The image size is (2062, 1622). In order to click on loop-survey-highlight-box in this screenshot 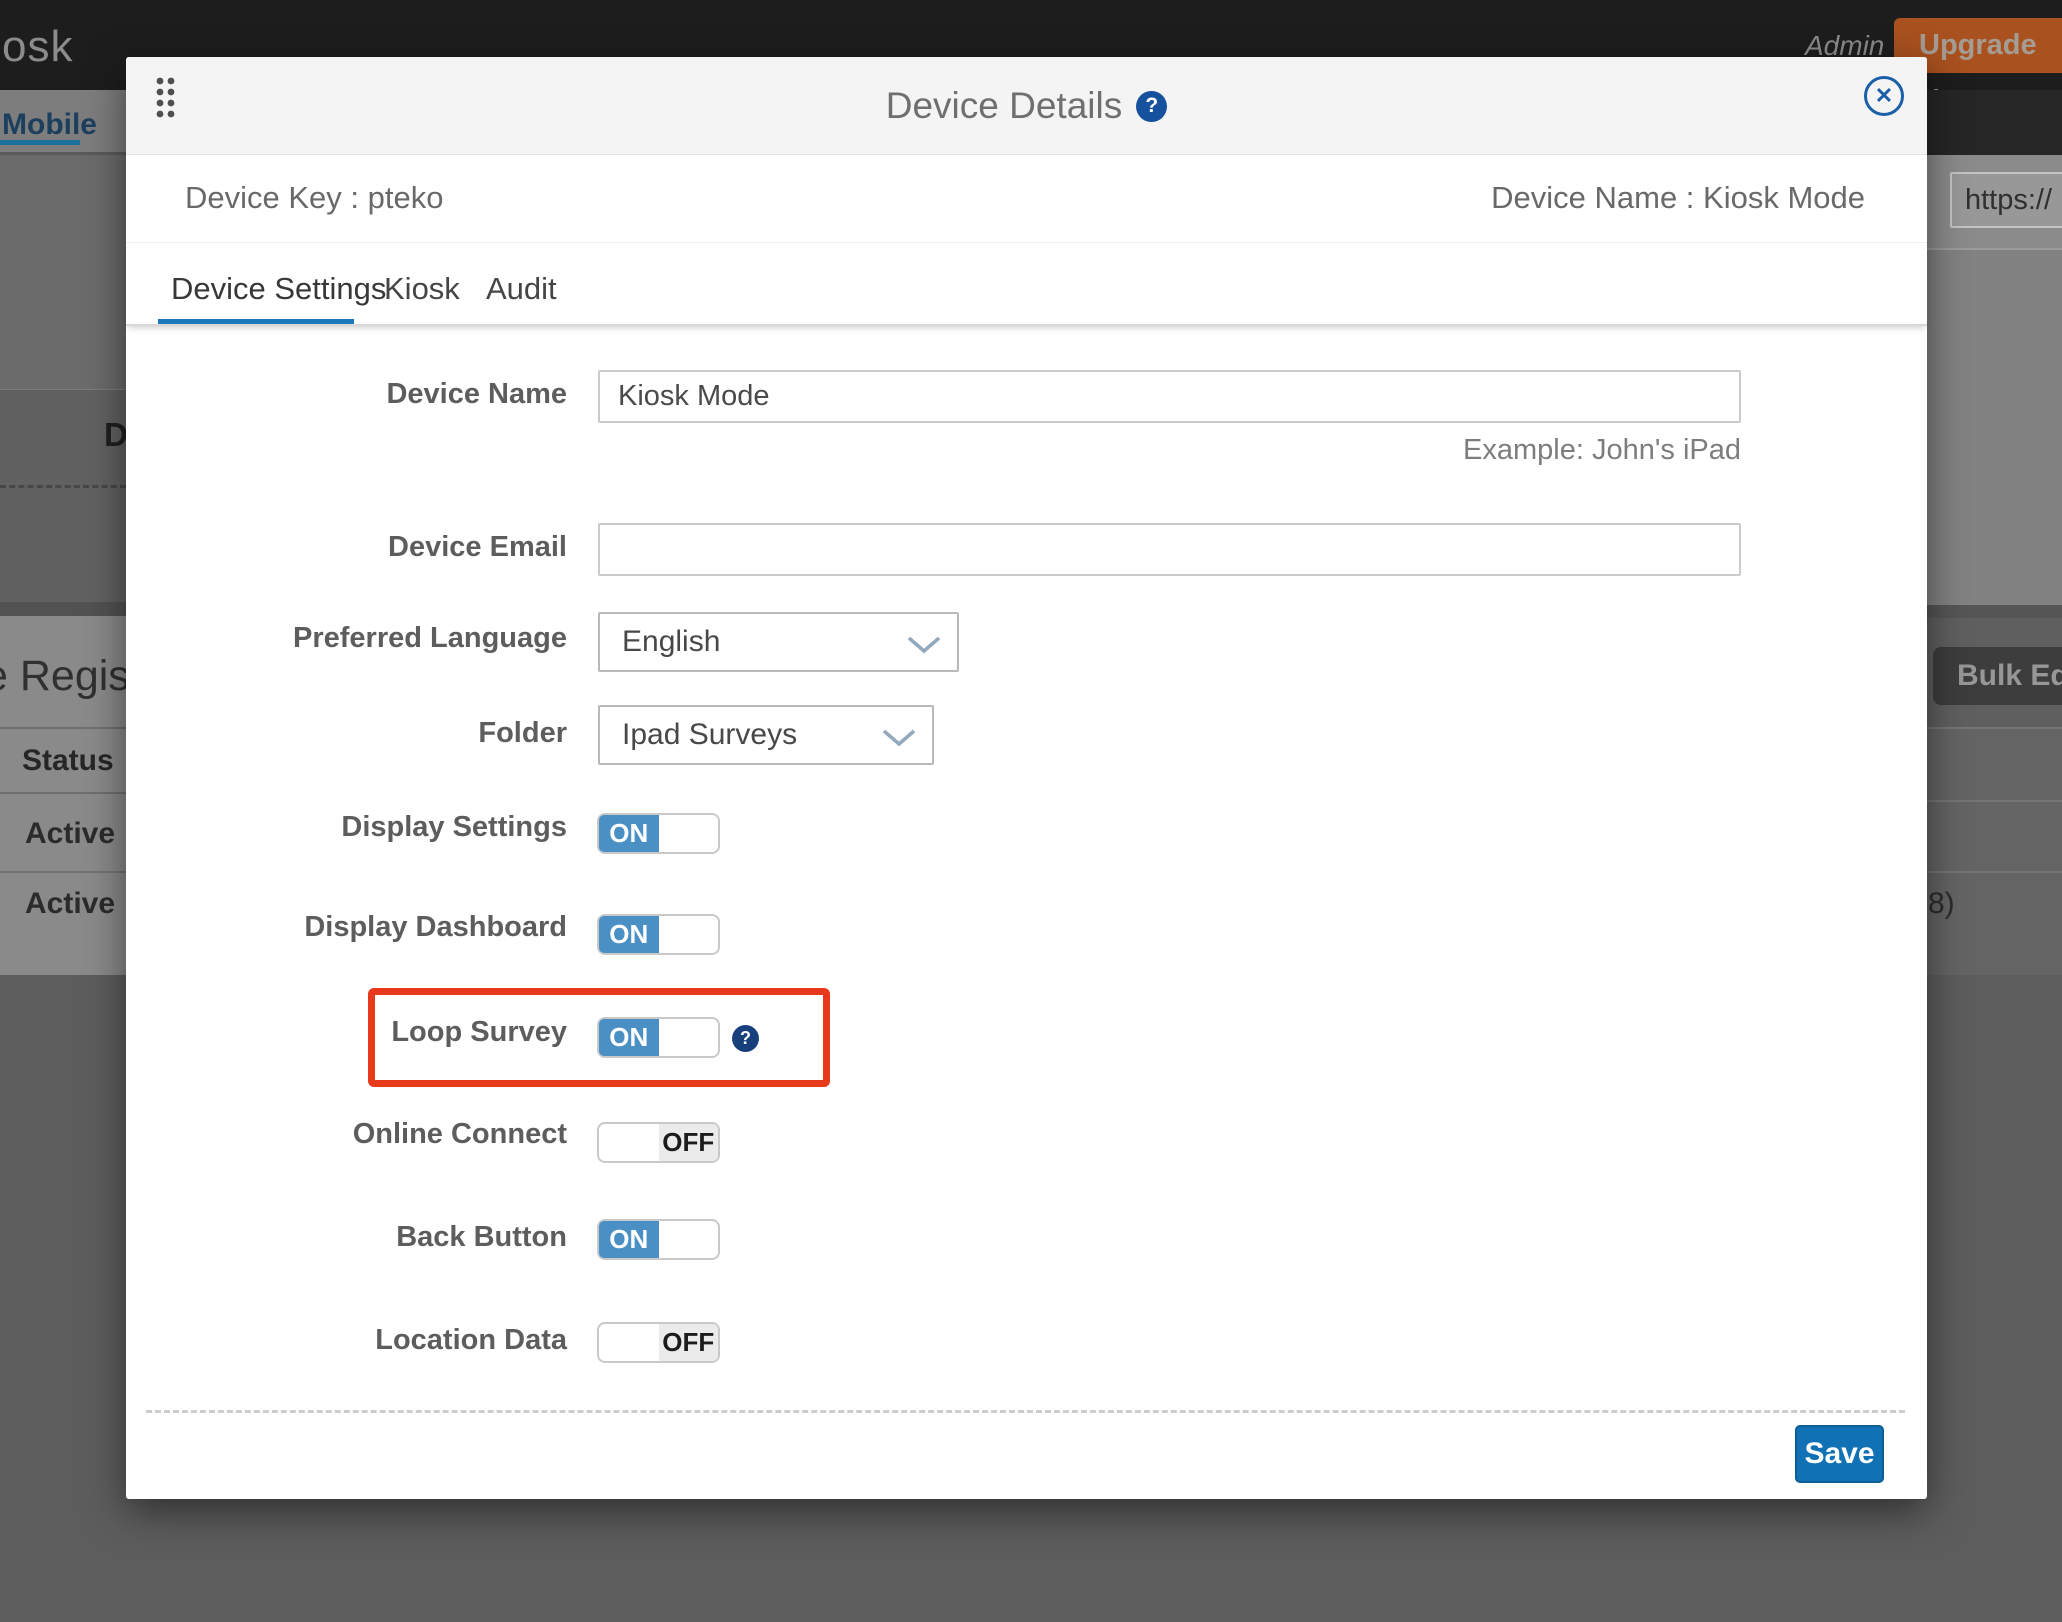, I will do `click(599, 1037)`.